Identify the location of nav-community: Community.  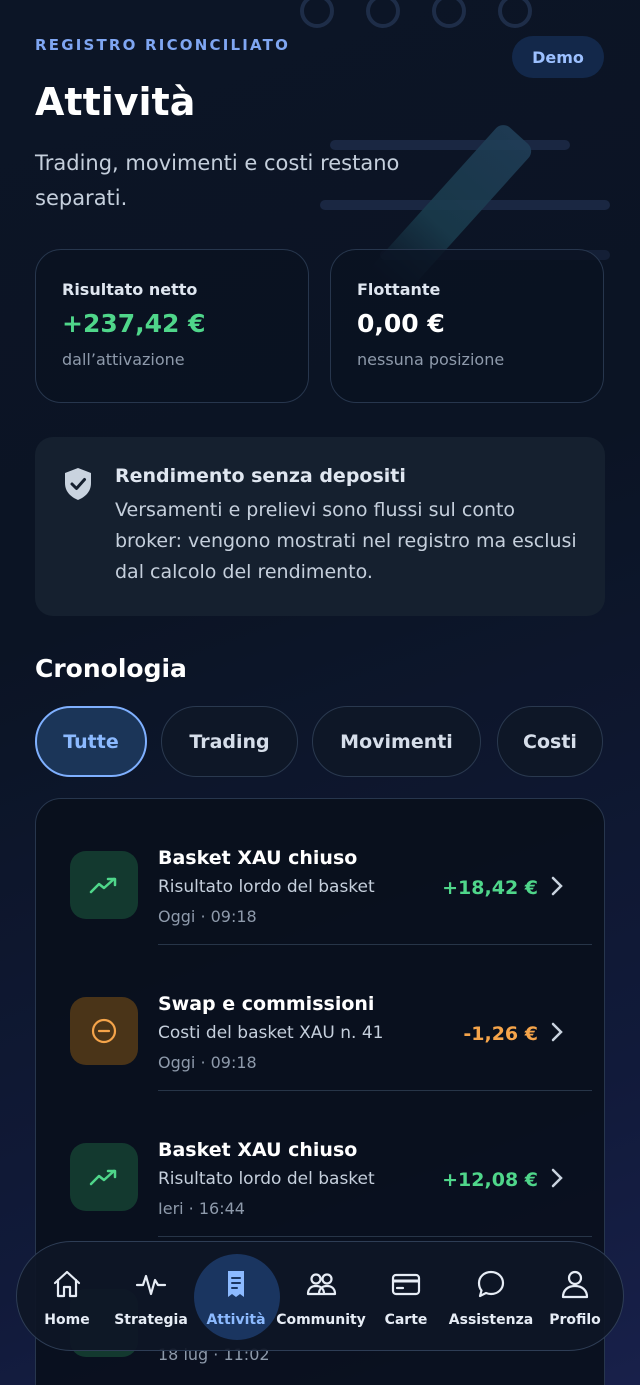
(321, 1297).